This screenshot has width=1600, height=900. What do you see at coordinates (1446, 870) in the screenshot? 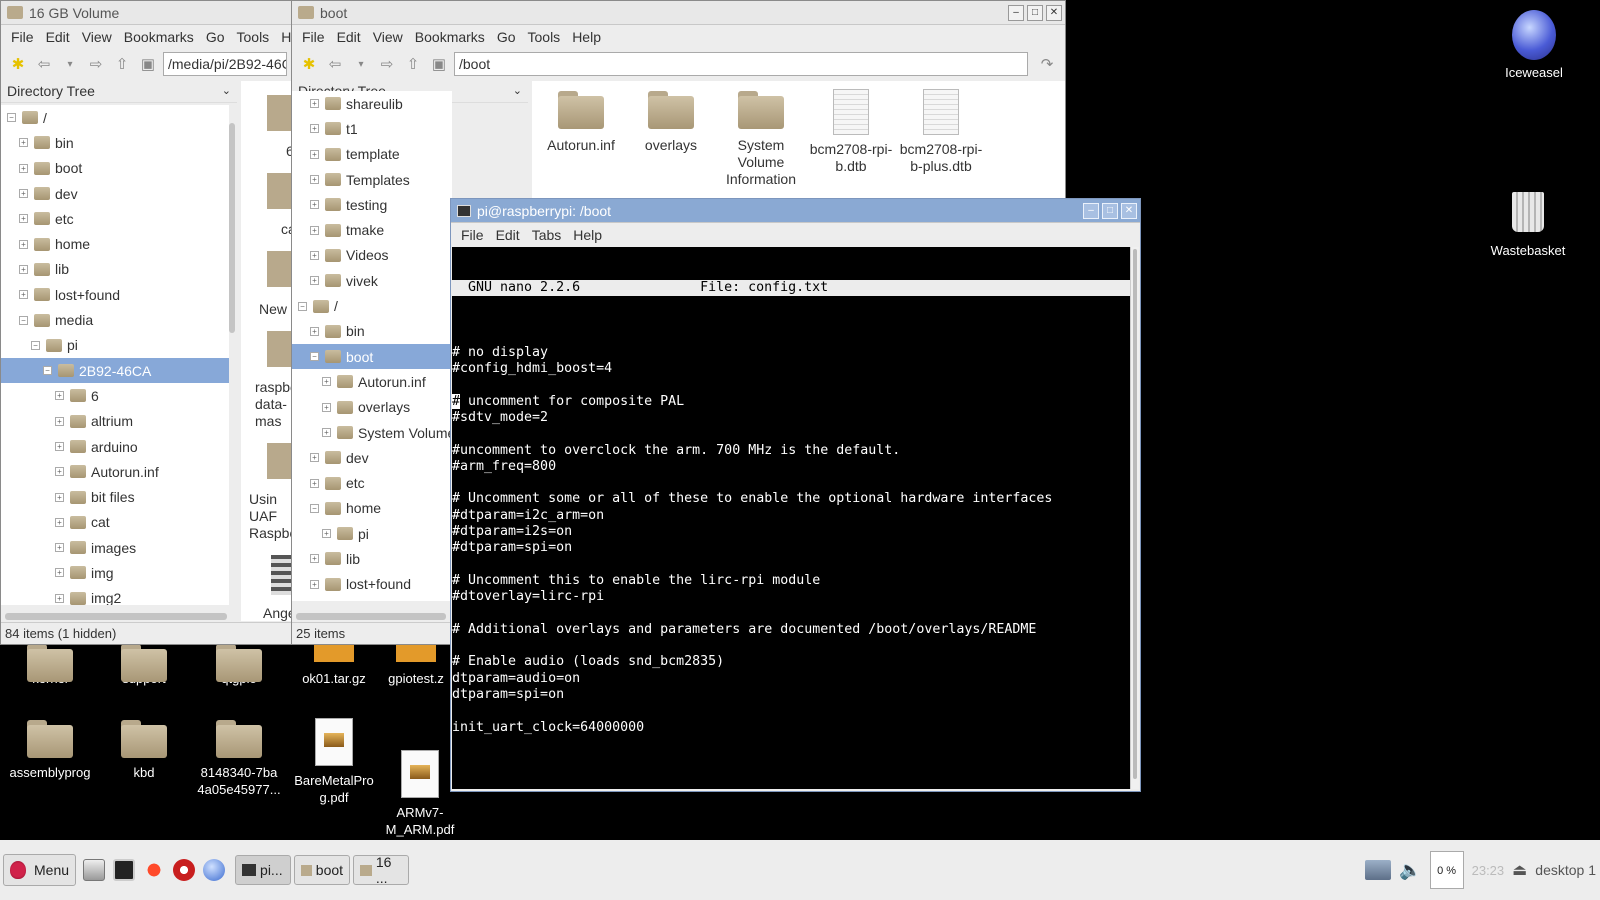
I see `cpu-monitor: 0 %` at bounding box center [1446, 870].